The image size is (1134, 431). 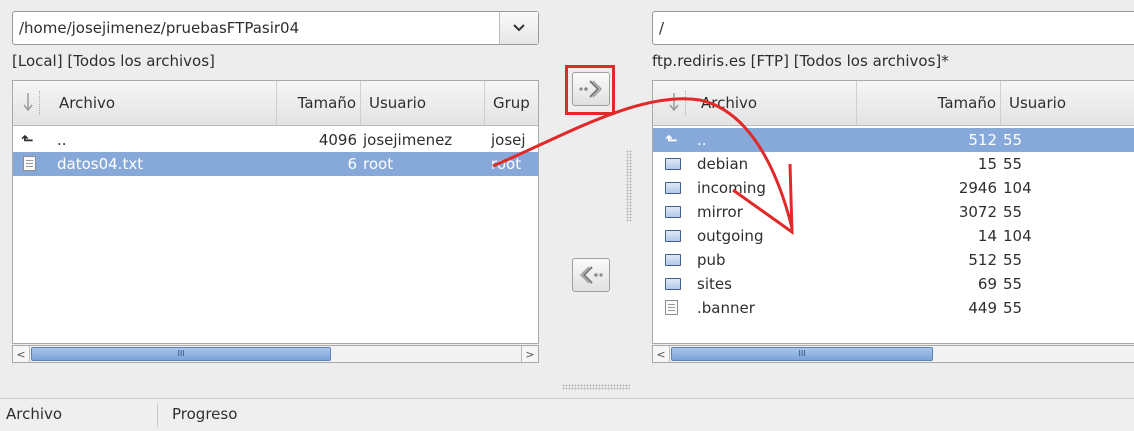 I want to click on status-col-archivo: Archivo, so click(x=34, y=414).